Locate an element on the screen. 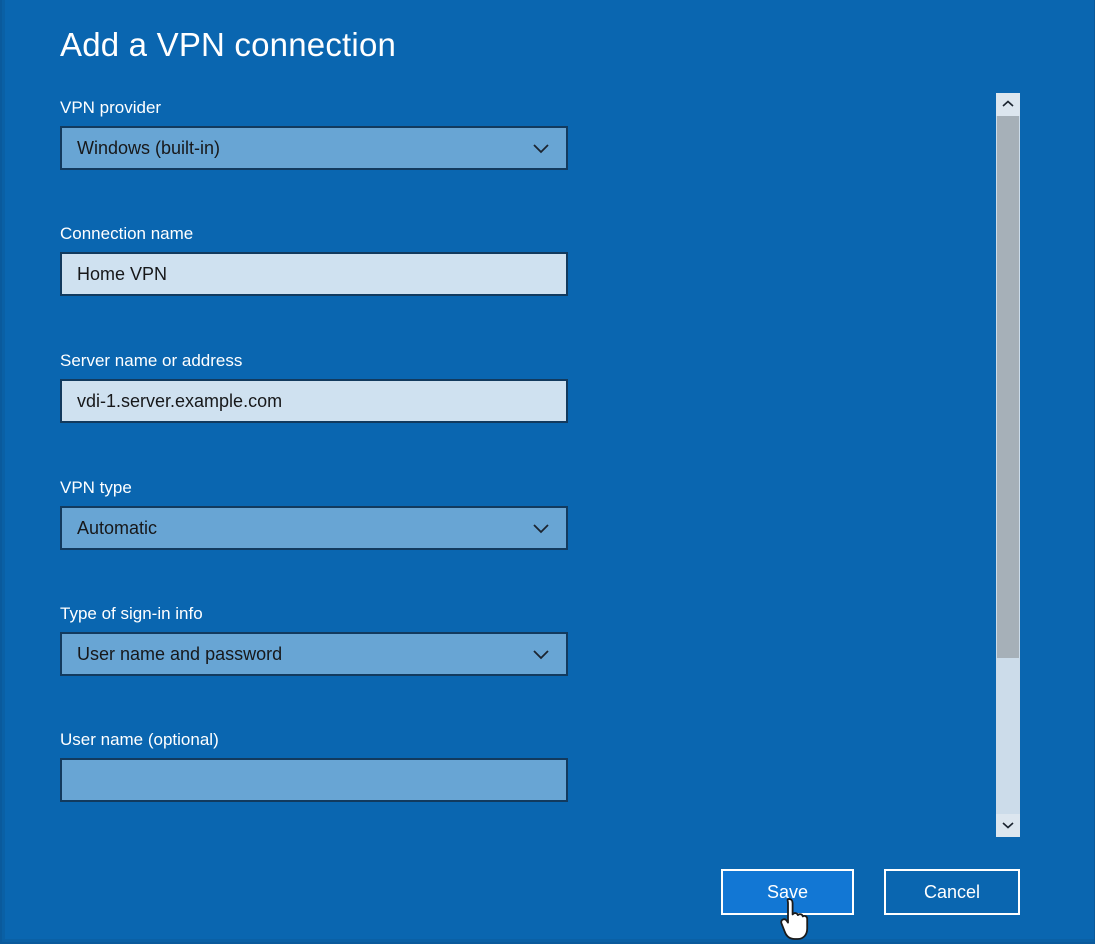 The image size is (1095, 944). dialog-bottom-edge is located at coordinates (548, 940).